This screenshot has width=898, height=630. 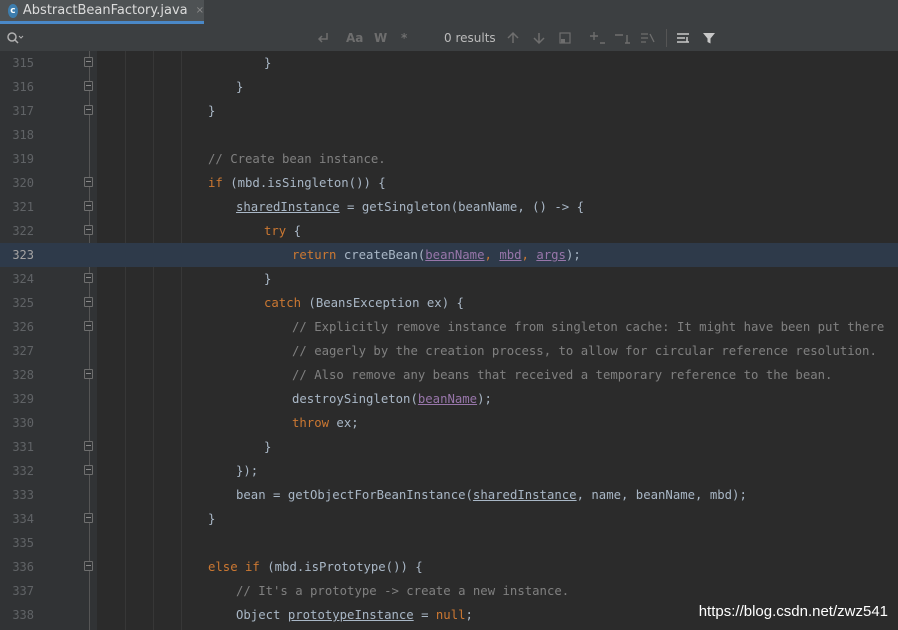 What do you see at coordinates (449, 519) in the screenshot?
I see `code-row: 334 }` at bounding box center [449, 519].